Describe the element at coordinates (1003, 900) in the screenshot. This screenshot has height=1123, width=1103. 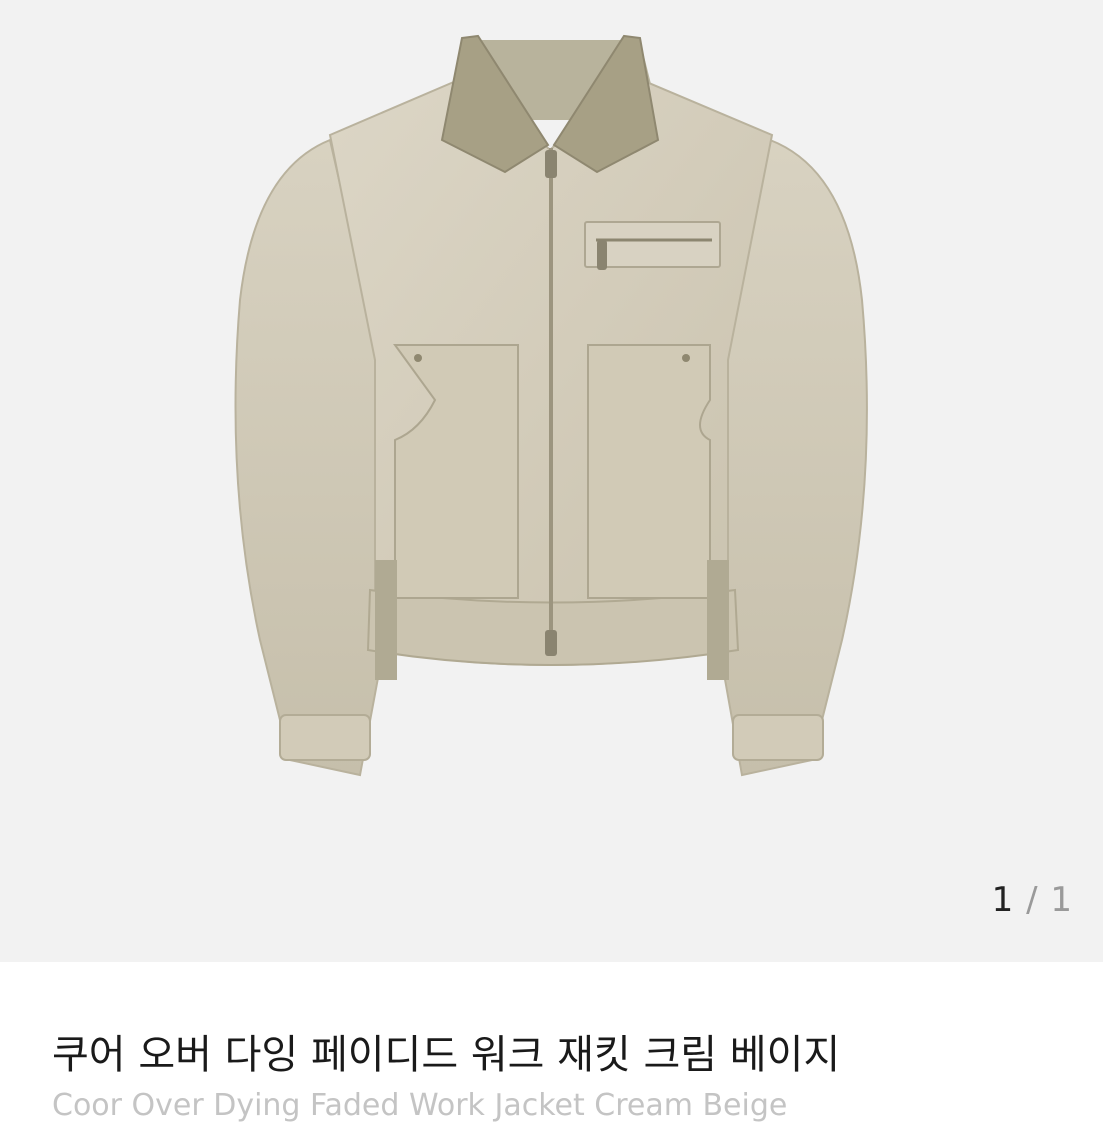
I see `current-page-number: 1` at that location.